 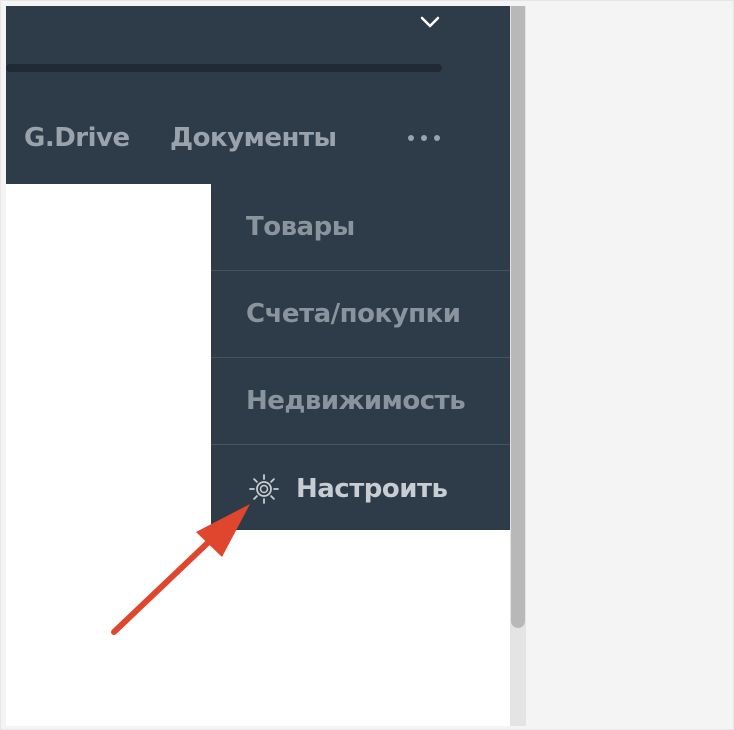 I want to click on chevron-down-icon, so click(x=430, y=22).